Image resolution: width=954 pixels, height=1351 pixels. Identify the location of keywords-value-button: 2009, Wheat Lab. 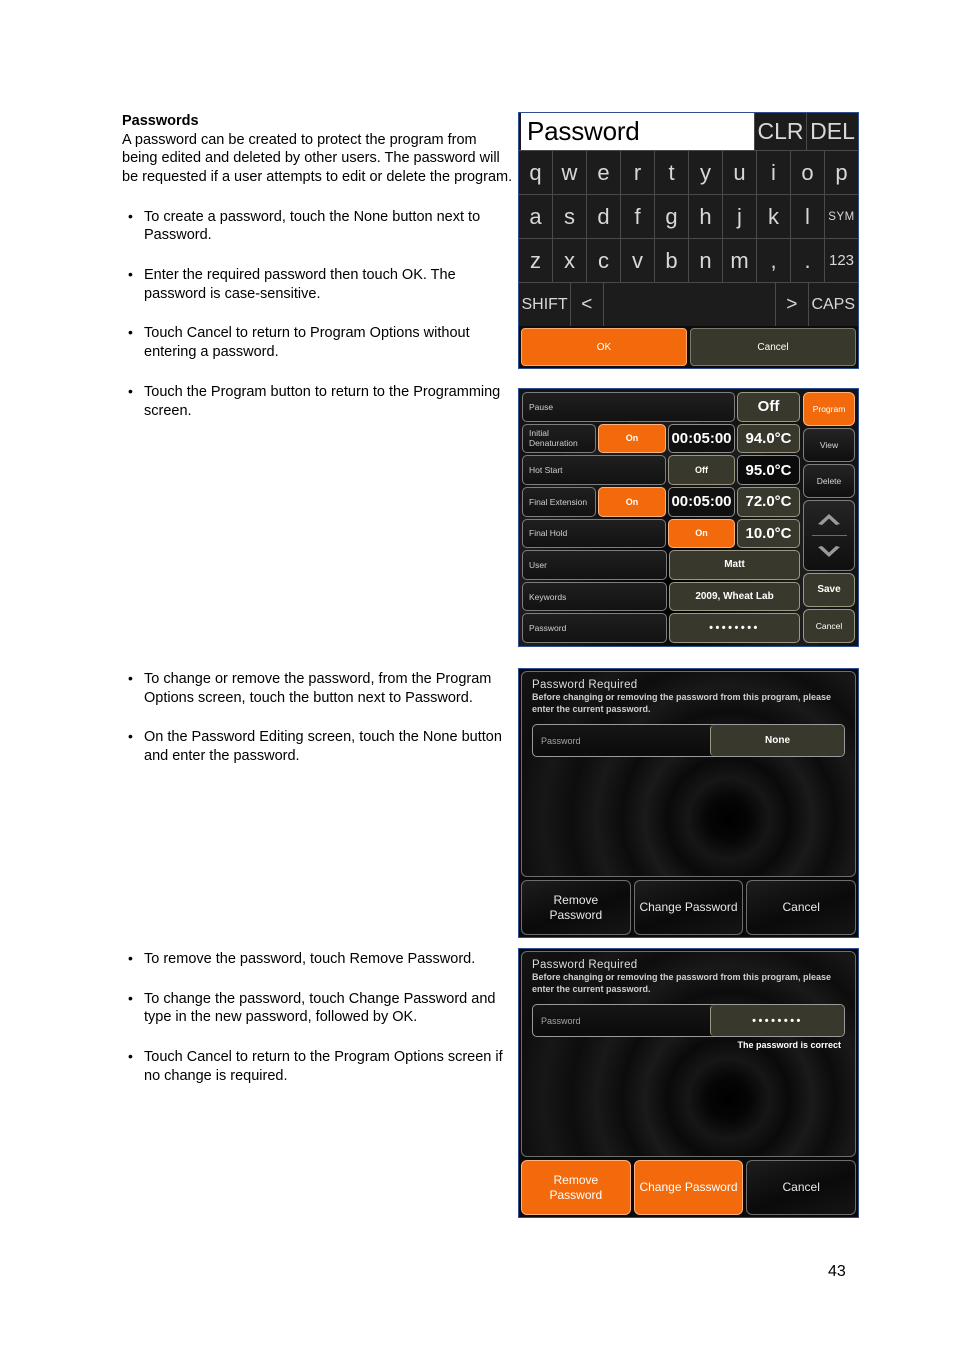
(734, 596).